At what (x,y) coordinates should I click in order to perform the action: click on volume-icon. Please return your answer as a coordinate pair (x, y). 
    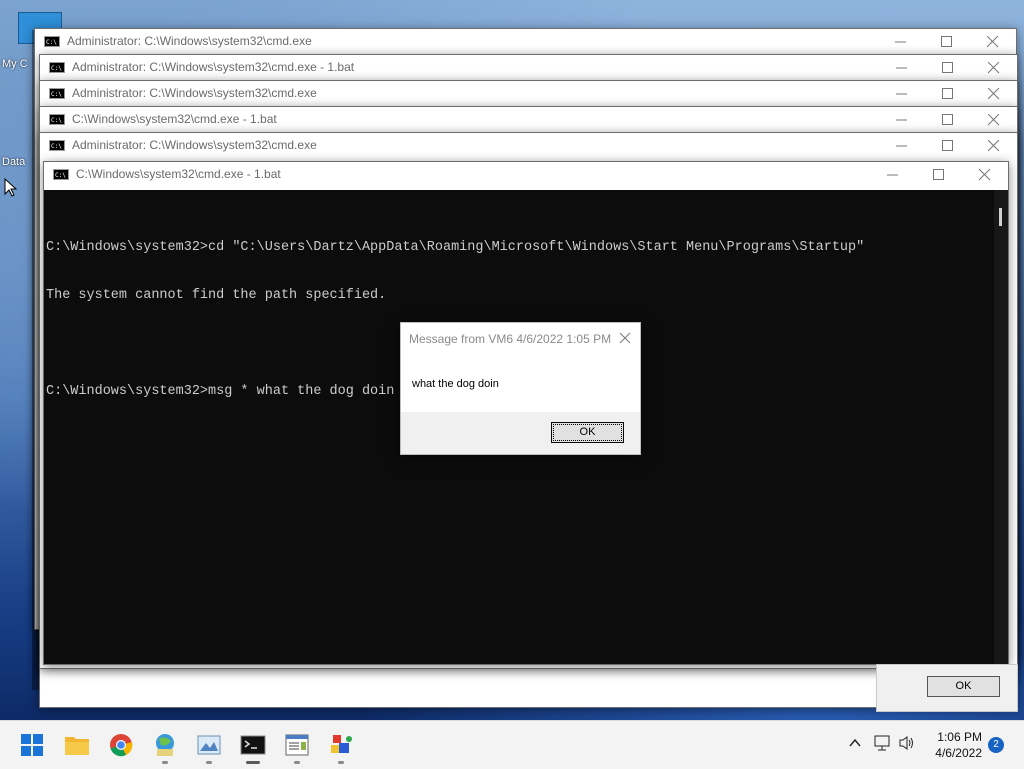
    Looking at the image, I should click on (907, 743).